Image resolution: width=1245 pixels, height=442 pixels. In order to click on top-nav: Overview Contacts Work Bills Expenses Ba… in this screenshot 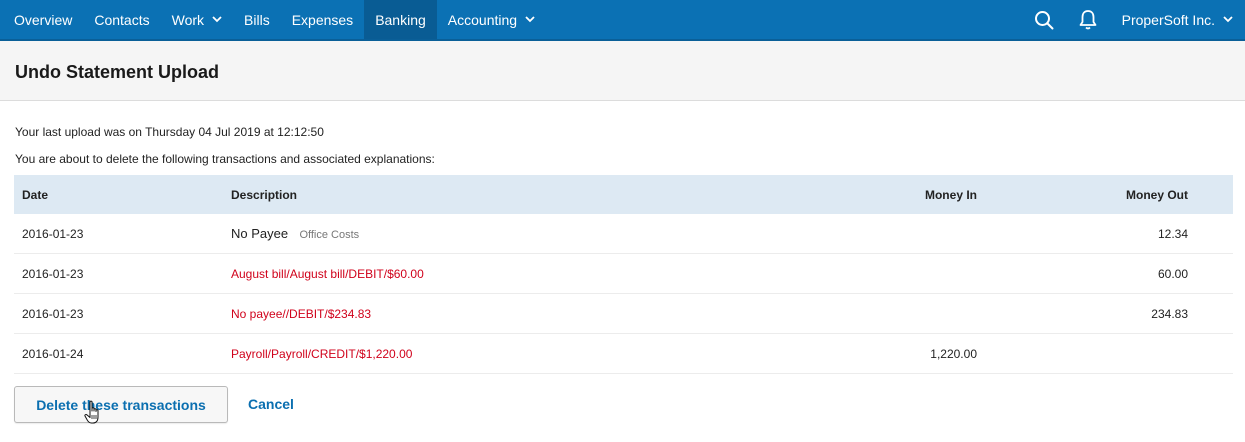, I will do `click(622, 19)`.